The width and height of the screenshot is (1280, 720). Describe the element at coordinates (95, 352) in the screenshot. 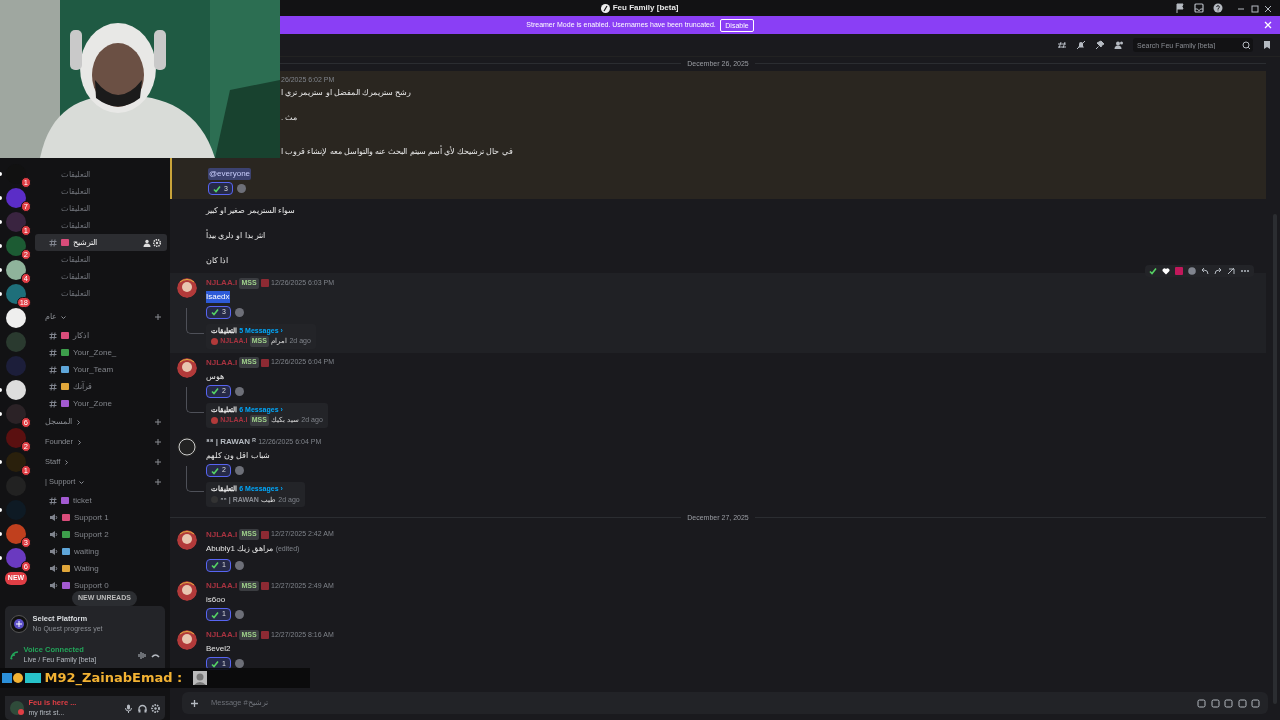

I see `channel-name: Your_Zone_` at that location.